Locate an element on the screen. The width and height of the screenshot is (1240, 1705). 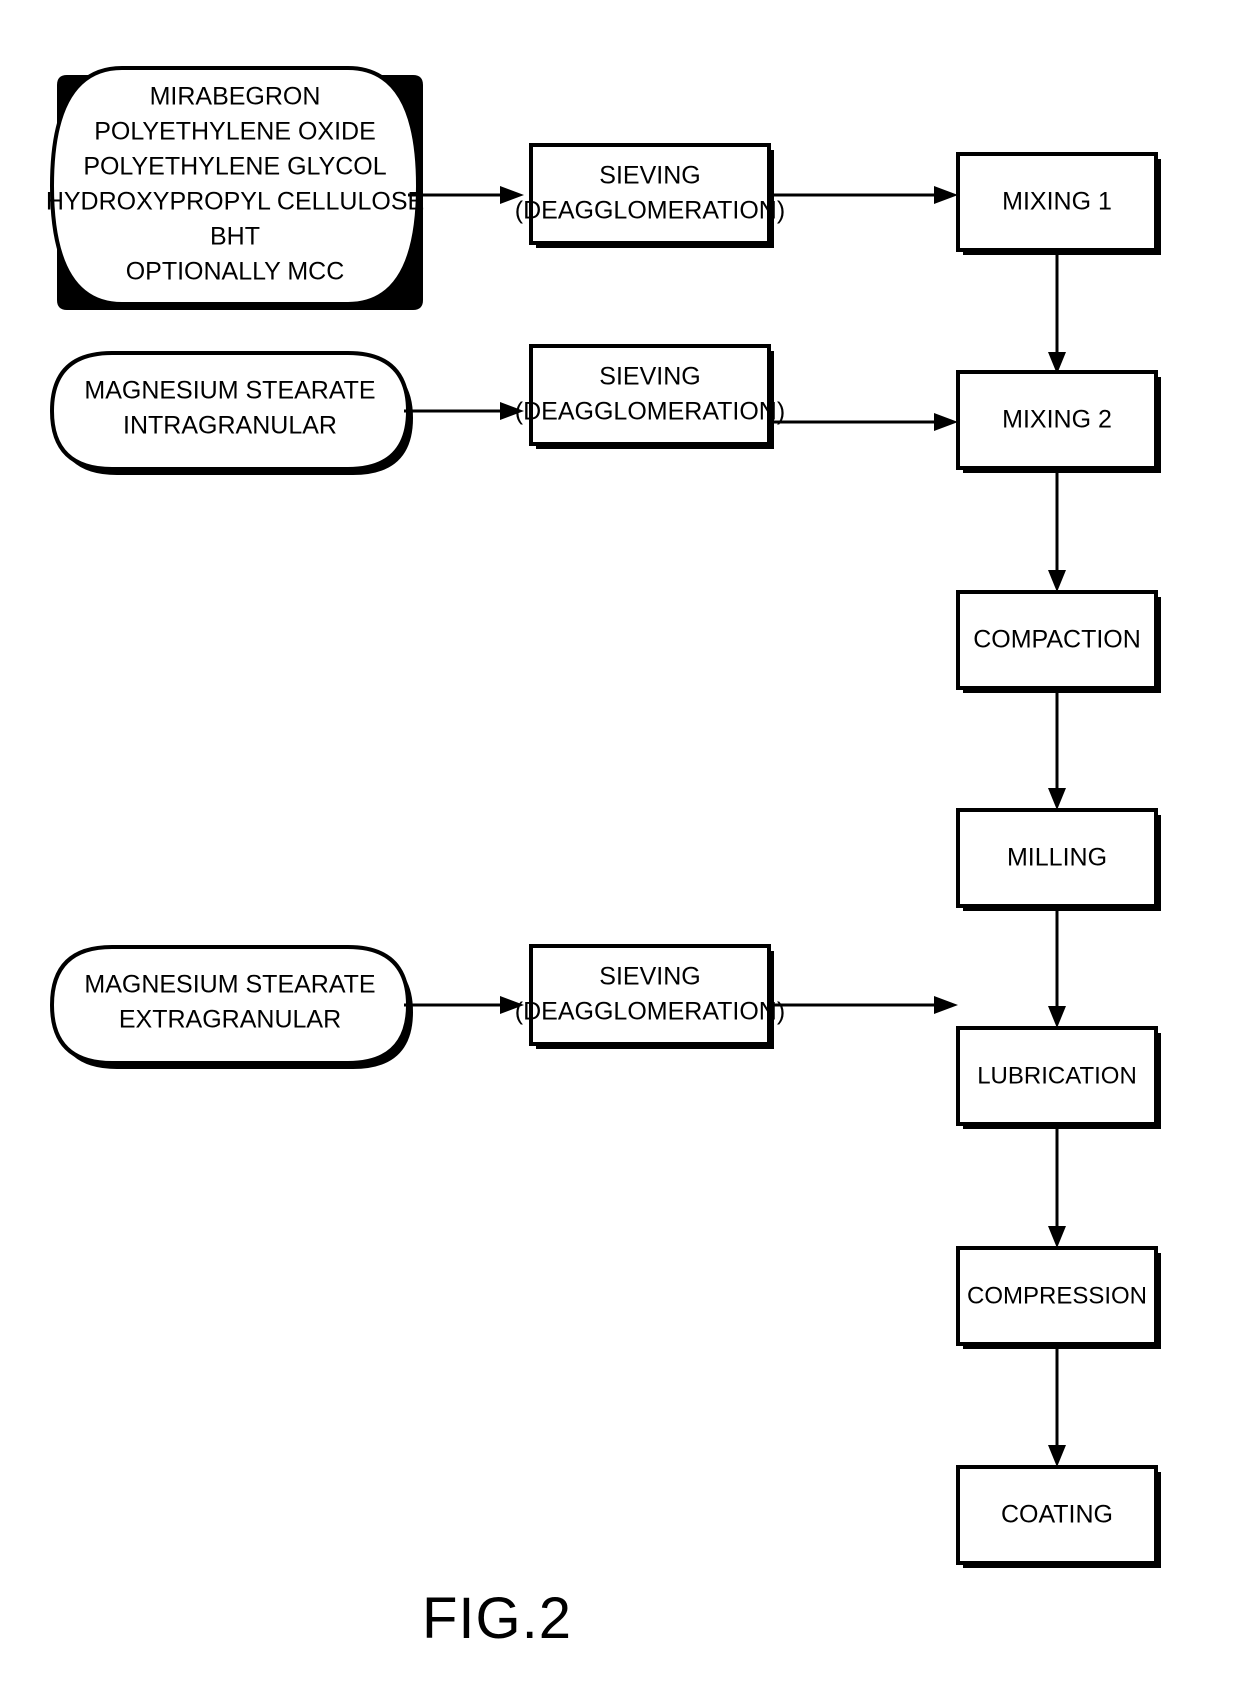
ingredients-line-4: HYDROXYPROPYL CELLULOSE is located at coordinates (235, 202).